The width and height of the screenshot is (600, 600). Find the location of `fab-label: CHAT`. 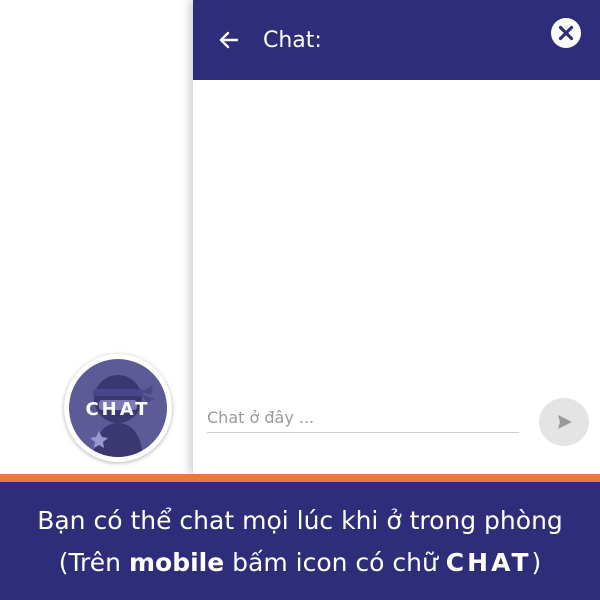

fab-label: CHAT is located at coordinates (118, 409).